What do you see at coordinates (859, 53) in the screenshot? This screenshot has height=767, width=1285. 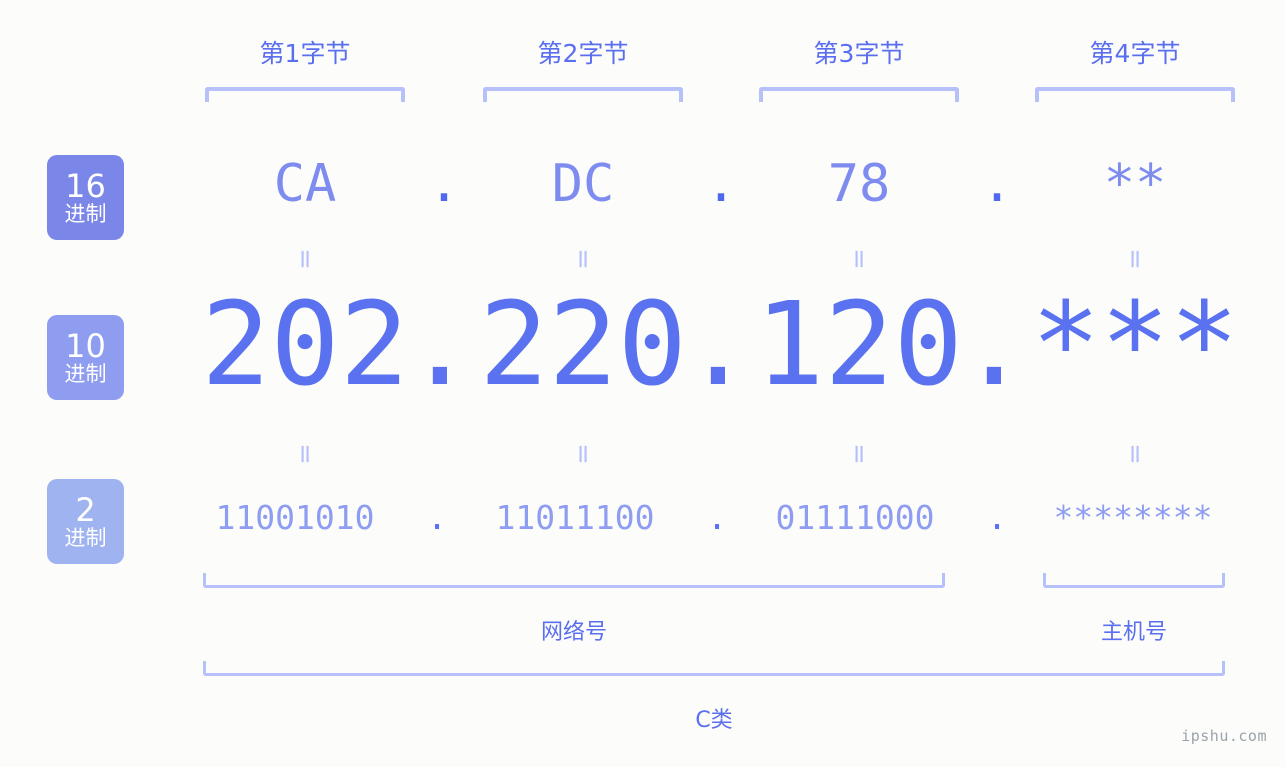 I see `byte-header-3: 第3字节` at bounding box center [859, 53].